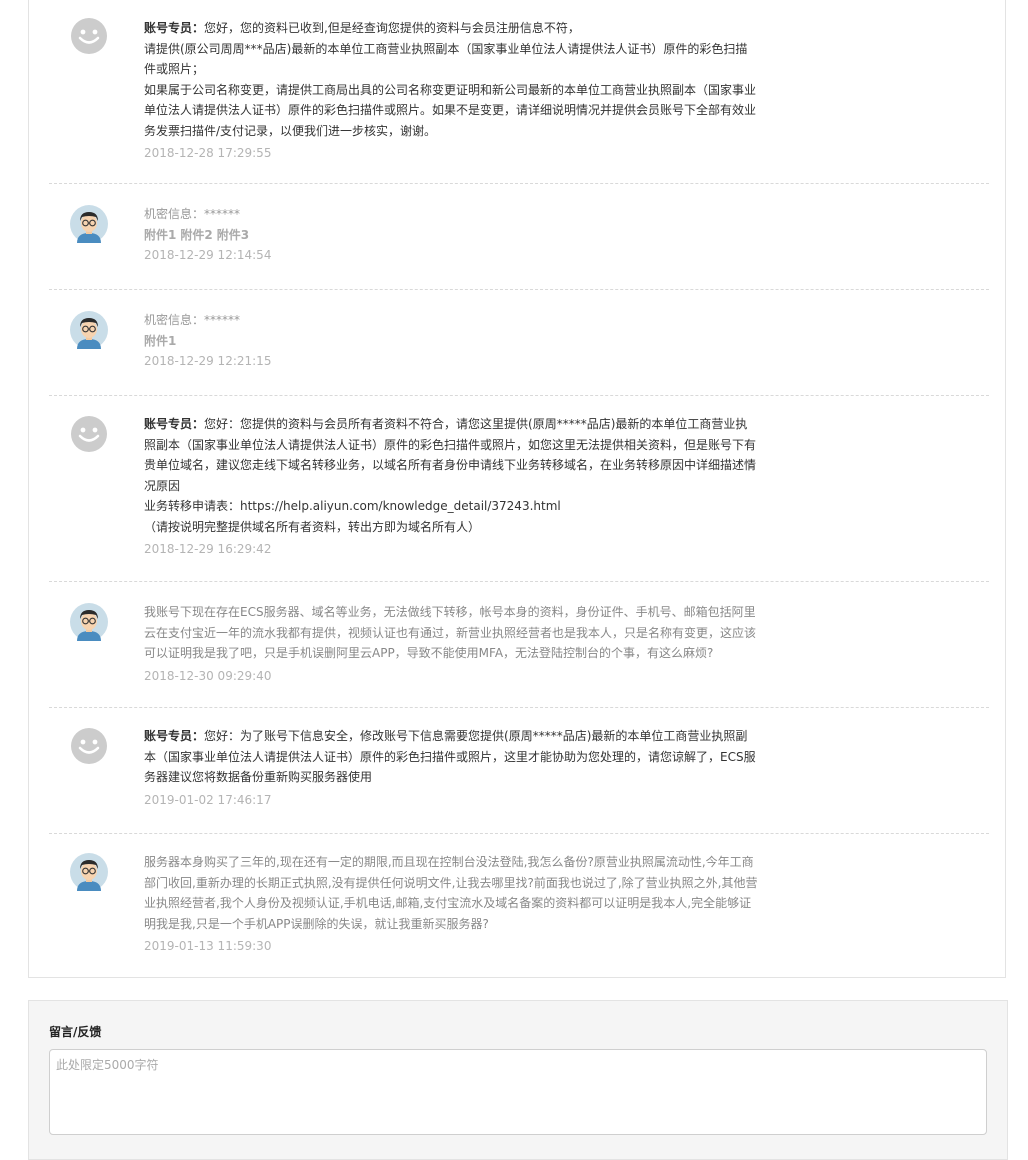  What do you see at coordinates (312, 526) in the screenshot?
I see `message-text: （请按说明完整提供域名所有者资料，转出方即为域名所有人）` at bounding box center [312, 526].